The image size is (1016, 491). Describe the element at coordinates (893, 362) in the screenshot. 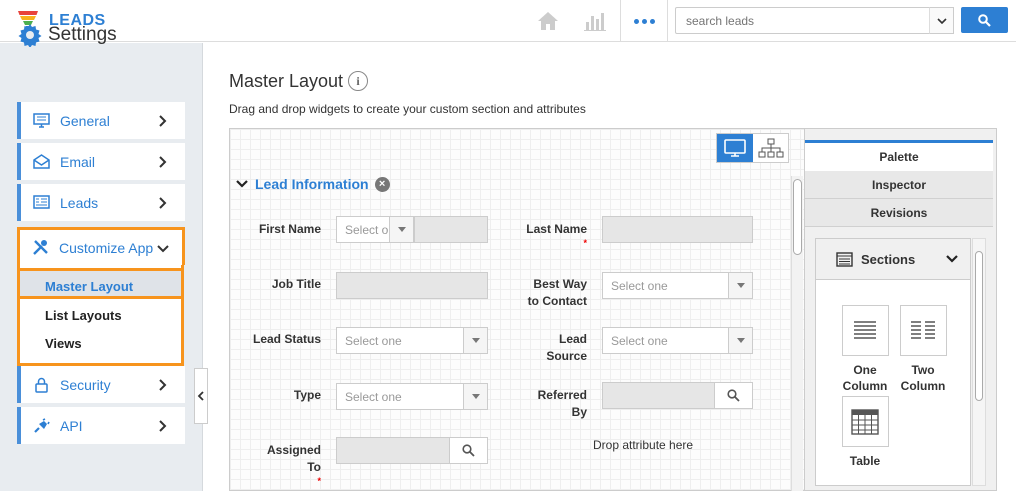

I see `sections-panel: Sections One Column Two Column Table` at that location.